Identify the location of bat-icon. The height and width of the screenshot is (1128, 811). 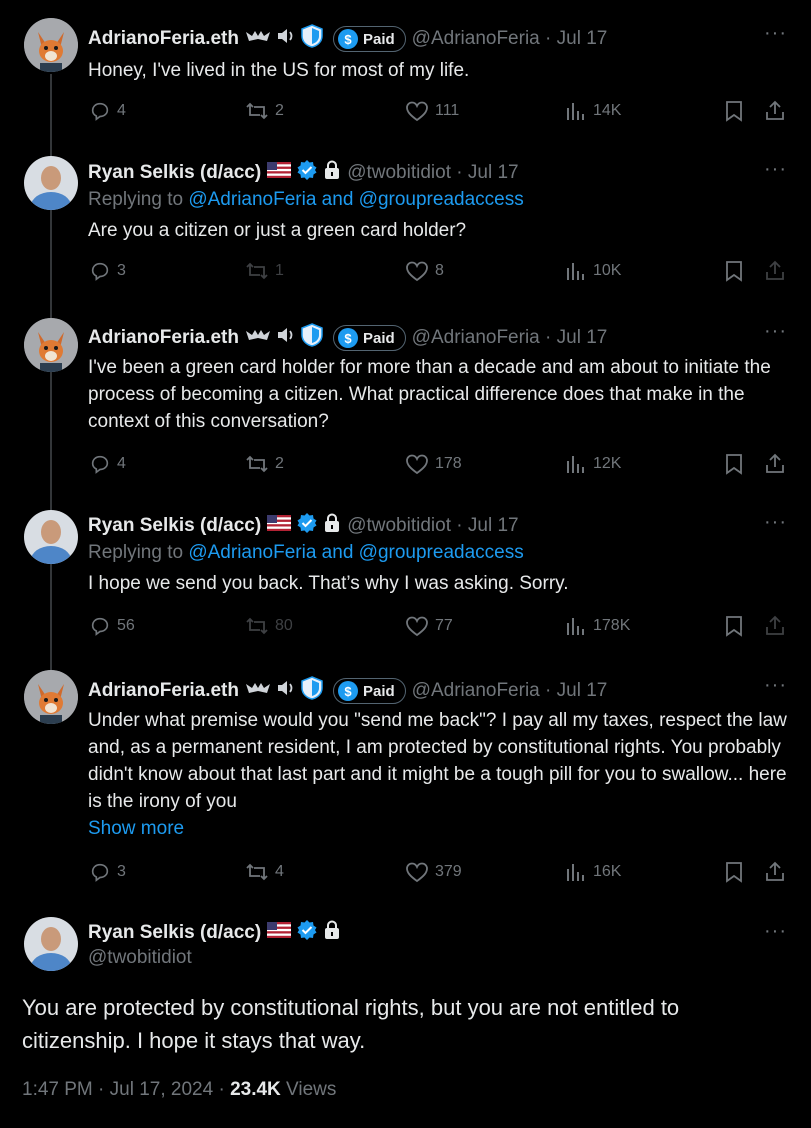
(258, 691).